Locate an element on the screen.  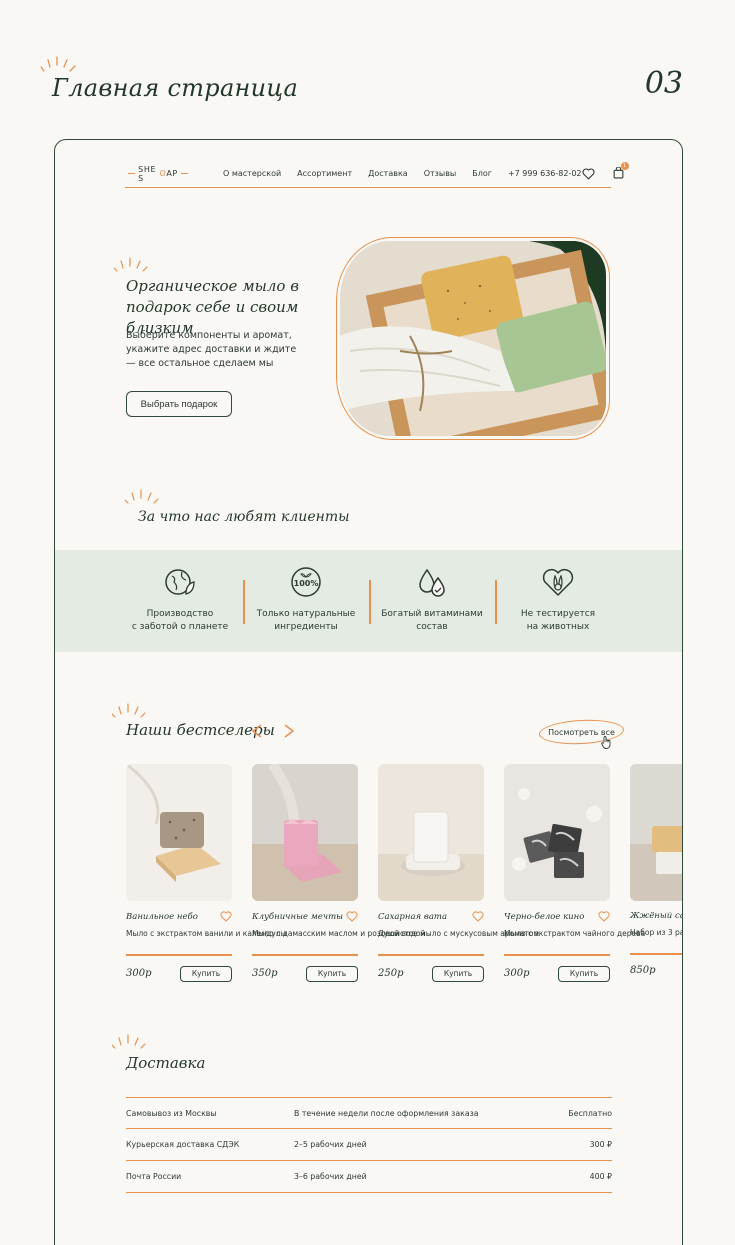
drops-icon is located at coordinates (432, 582).